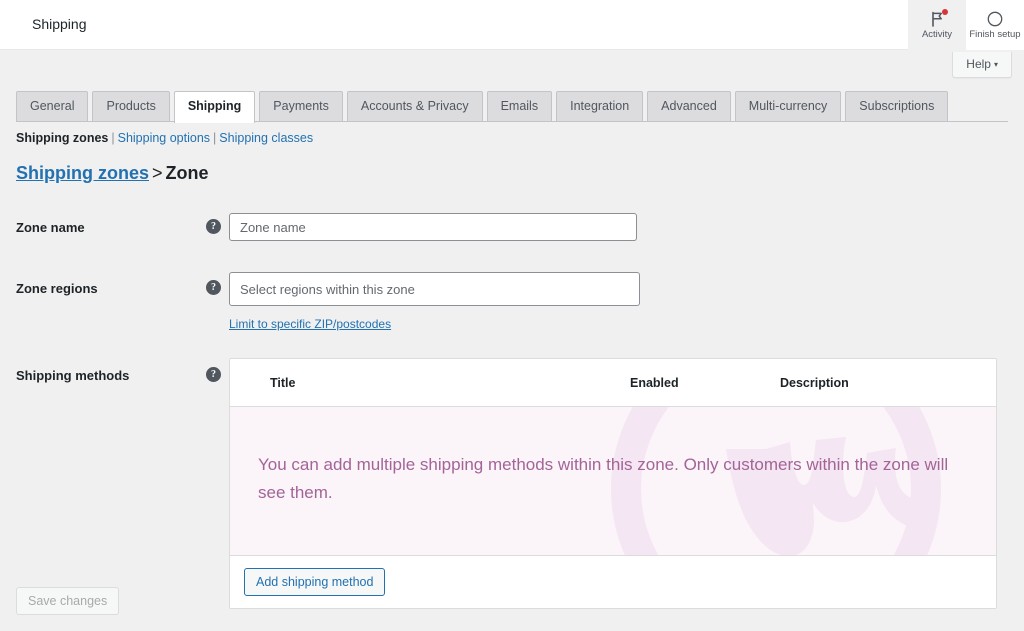 This screenshot has height=631, width=1024. I want to click on tab-subscriptions: Subscriptions, so click(897, 106).